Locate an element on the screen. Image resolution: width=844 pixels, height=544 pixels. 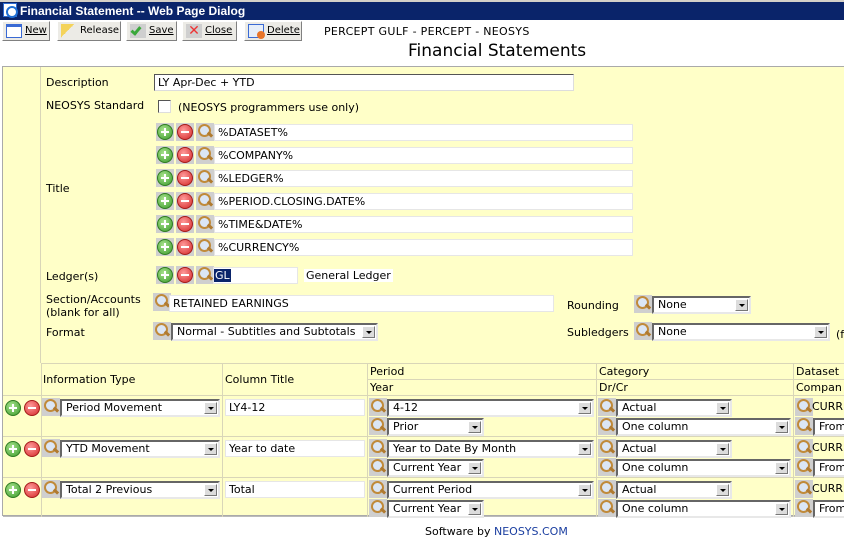
section-accounts-input: RETAINED EARNINGS is located at coordinates (361, 303).